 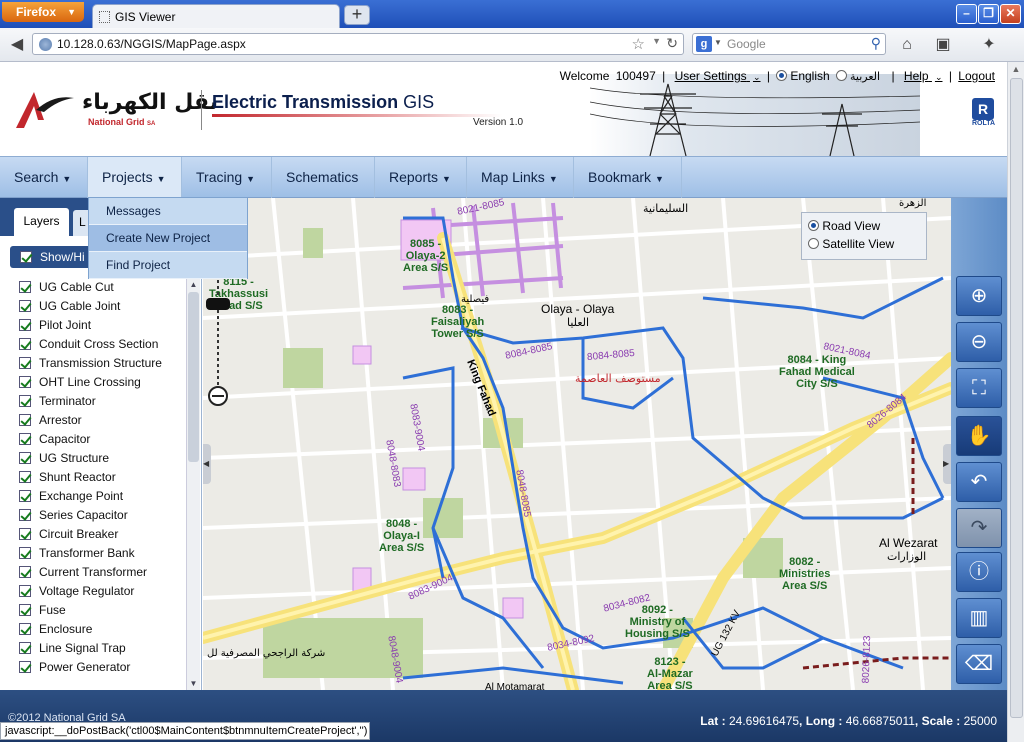 I want to click on home-icon: ⌂, so click(x=907, y=45).